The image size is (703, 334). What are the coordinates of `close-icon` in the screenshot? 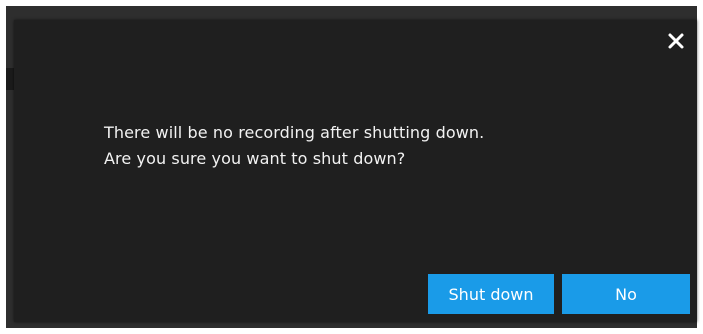 It's located at (676, 41).